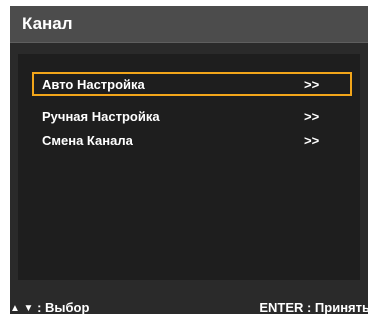  What do you see at coordinates (47, 23) in the screenshot?
I see `menu-title: Канал` at bounding box center [47, 23].